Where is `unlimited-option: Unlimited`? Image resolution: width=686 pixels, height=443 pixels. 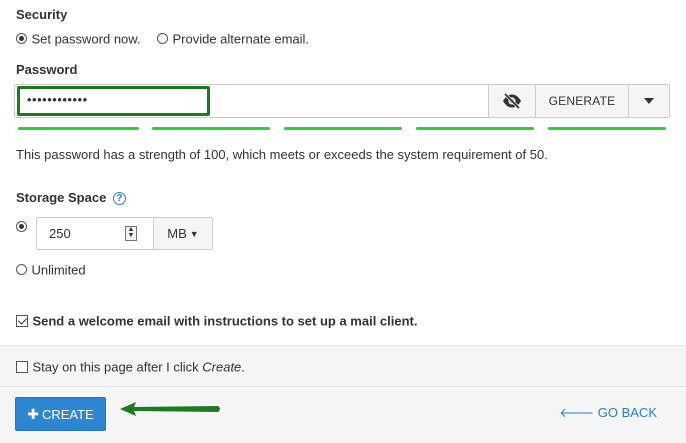 unlimited-option: Unlimited is located at coordinates (51, 270).